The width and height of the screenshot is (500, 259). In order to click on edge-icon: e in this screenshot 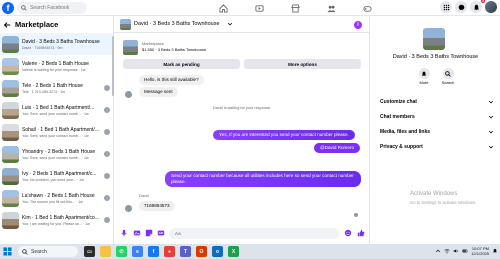, I will do `click(137, 251)`.